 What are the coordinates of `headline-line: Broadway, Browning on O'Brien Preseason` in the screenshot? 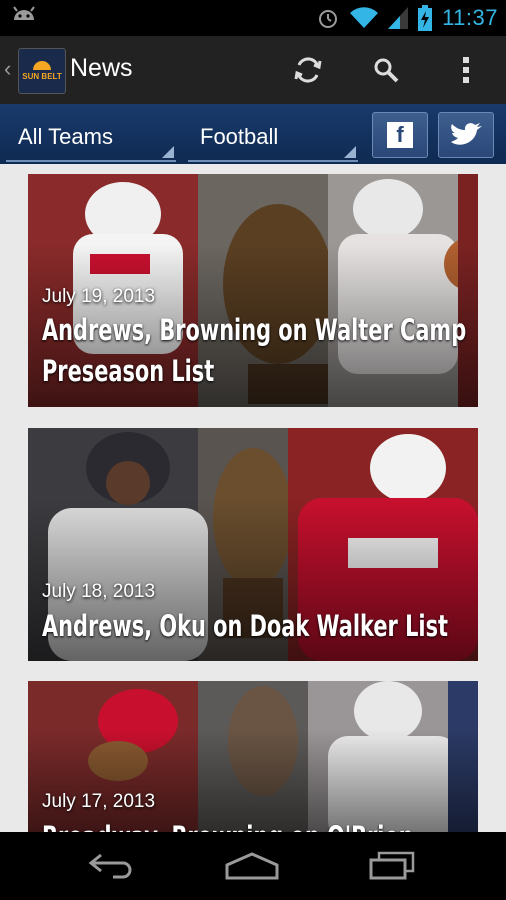 It's located at (258, 824).